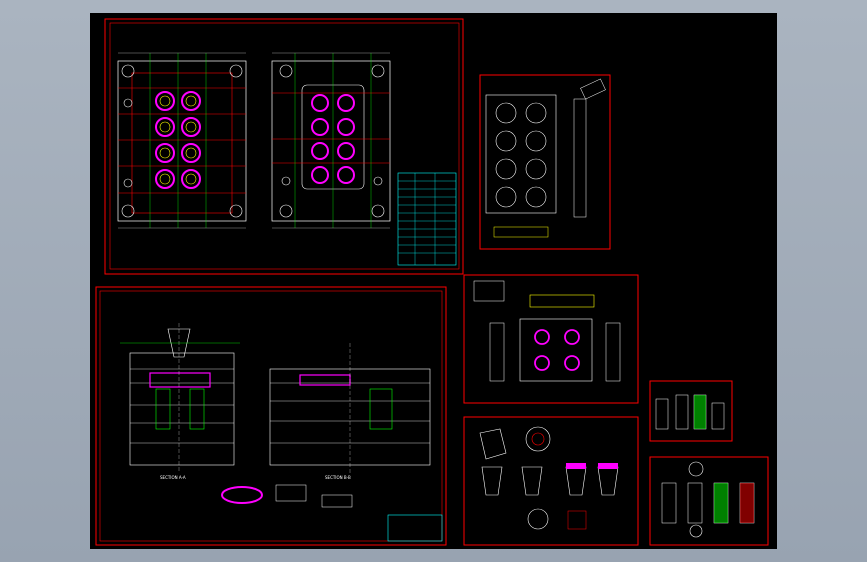 This screenshot has width=867, height=562. Describe the element at coordinates (415, 528) in the screenshot. I see `sheet-3-title-block` at that location.